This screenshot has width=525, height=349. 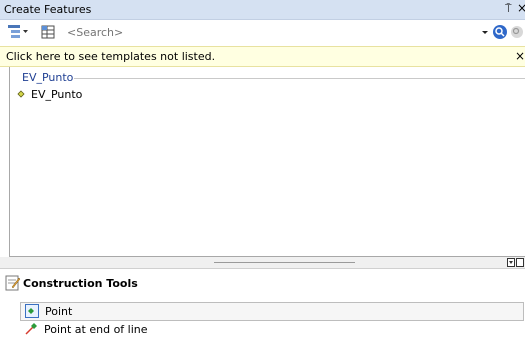 What do you see at coordinates (262, 10) in the screenshot?
I see `window-title-bar: Create Features ⍑ ×` at bounding box center [262, 10].